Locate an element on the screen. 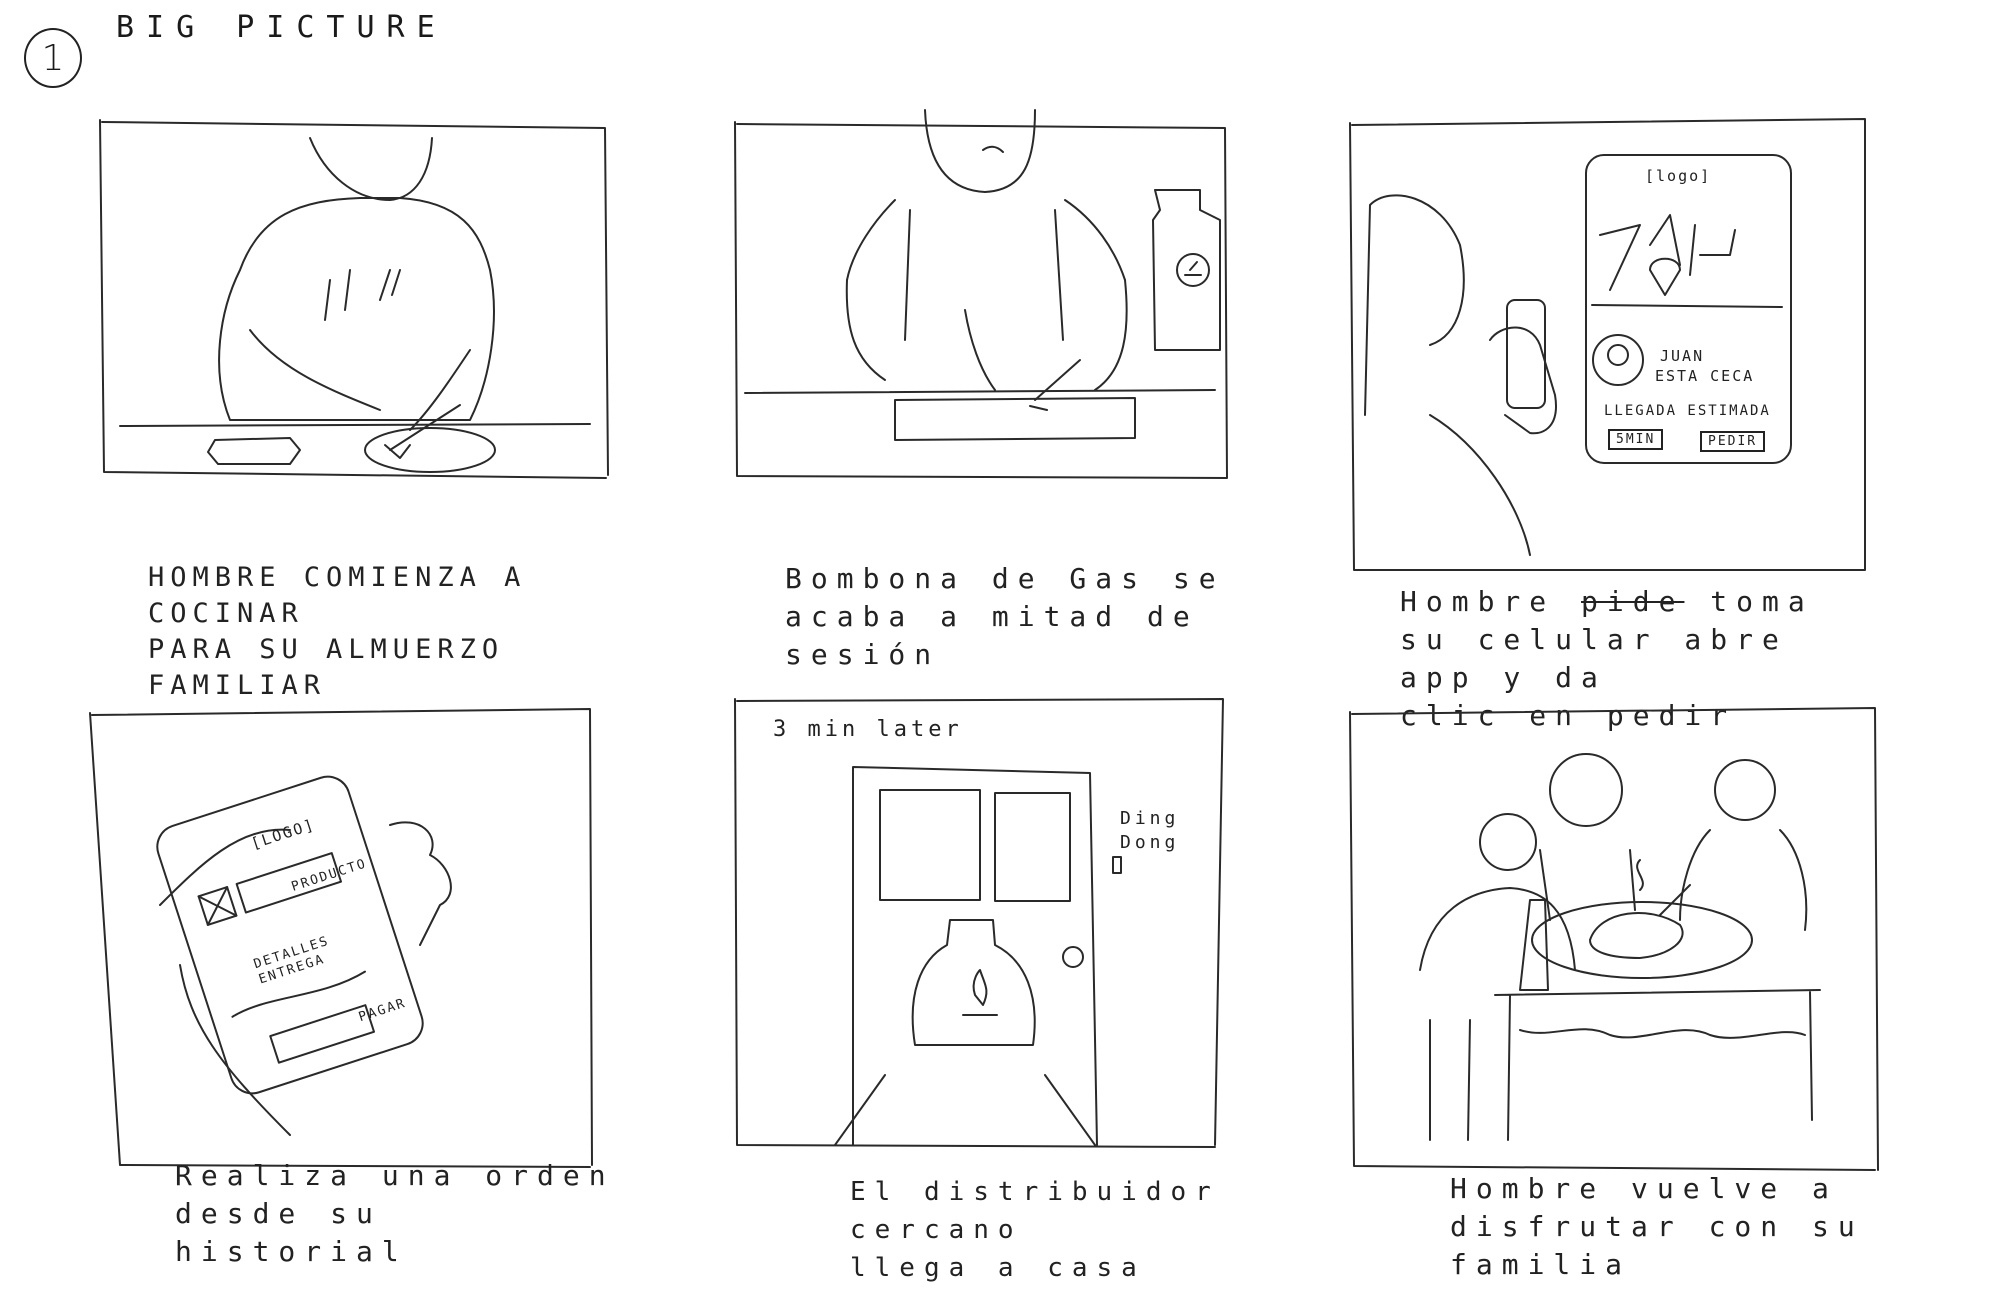  page-number-circle: 1 is located at coordinates (53, 58).